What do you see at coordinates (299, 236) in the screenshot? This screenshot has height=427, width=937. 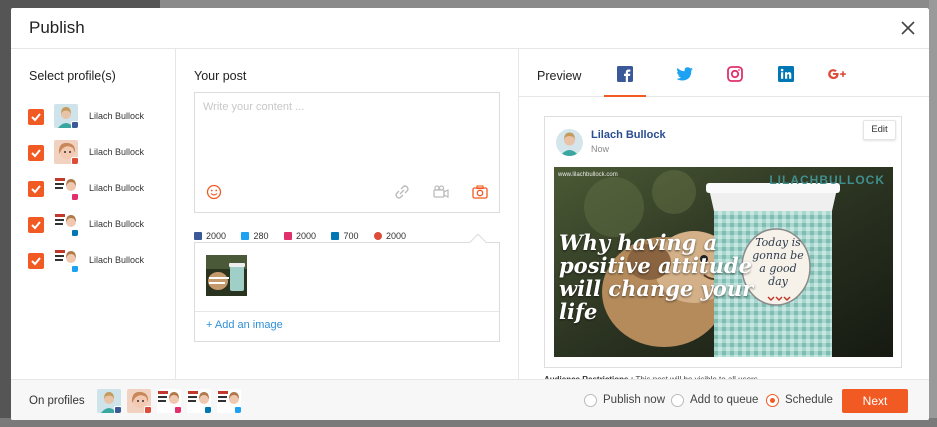 I see `instagram-count: 2000` at bounding box center [299, 236].